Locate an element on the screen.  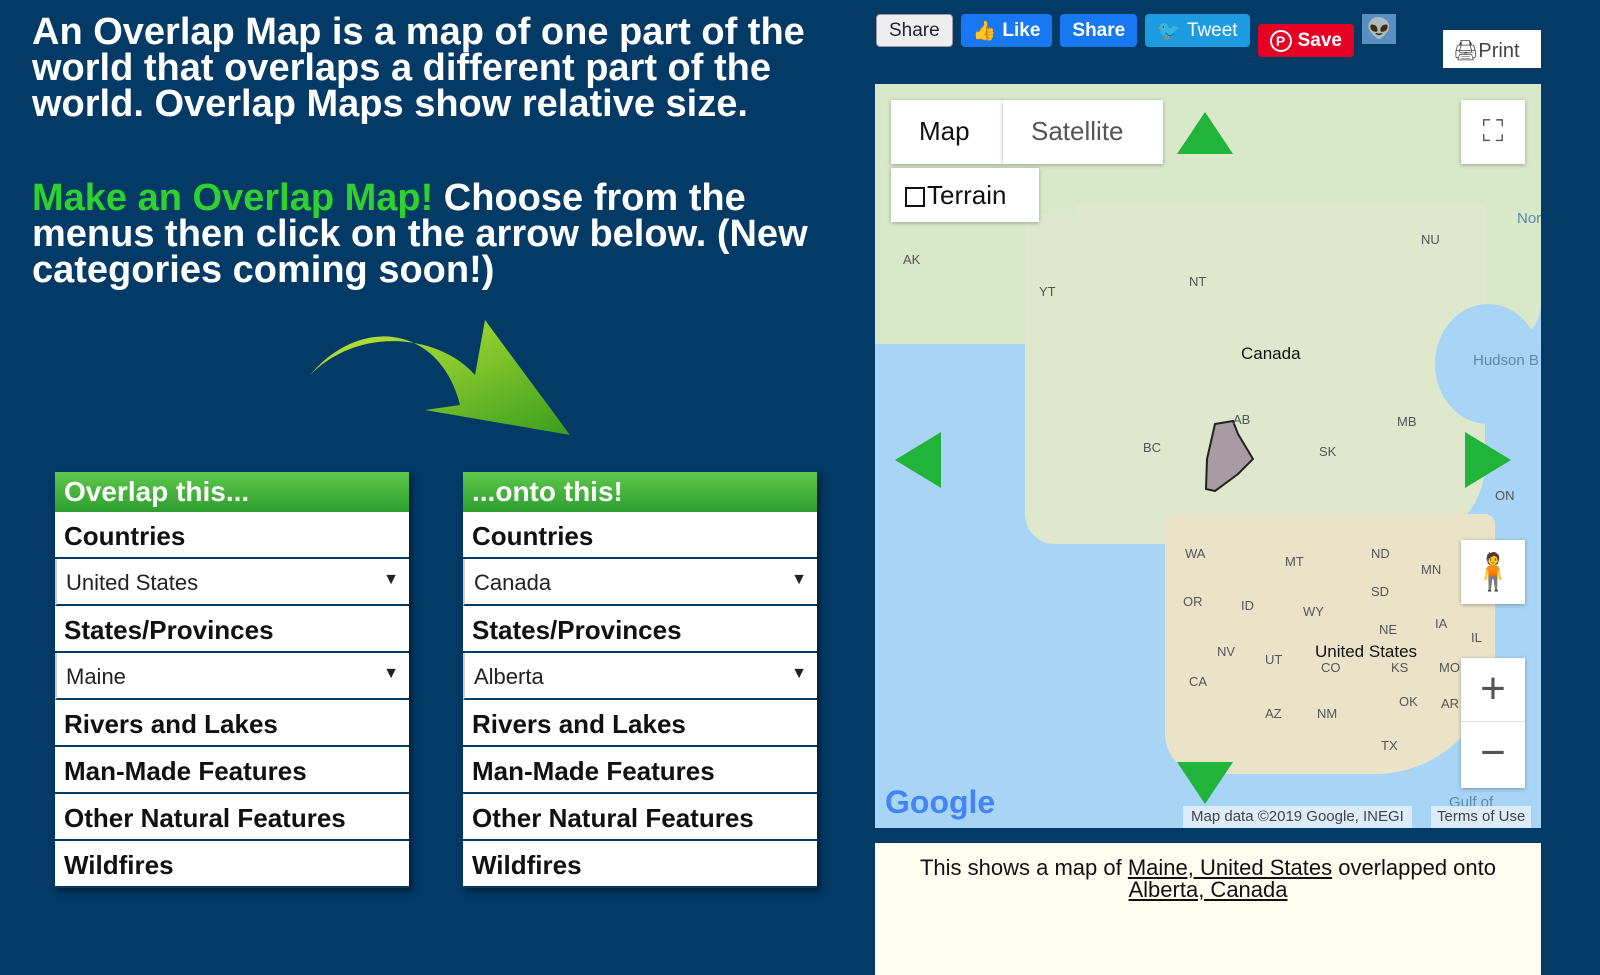
printer-icon: 🖨 is located at coordinates (1466, 51).